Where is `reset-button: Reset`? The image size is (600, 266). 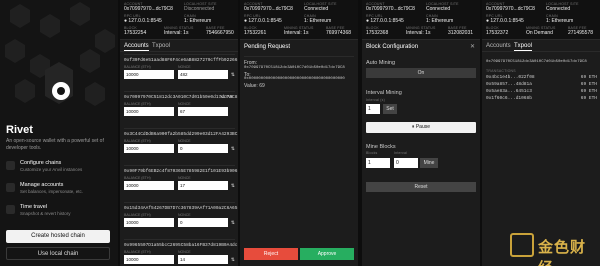
reset-button: Reset is located at coordinates (421, 187).